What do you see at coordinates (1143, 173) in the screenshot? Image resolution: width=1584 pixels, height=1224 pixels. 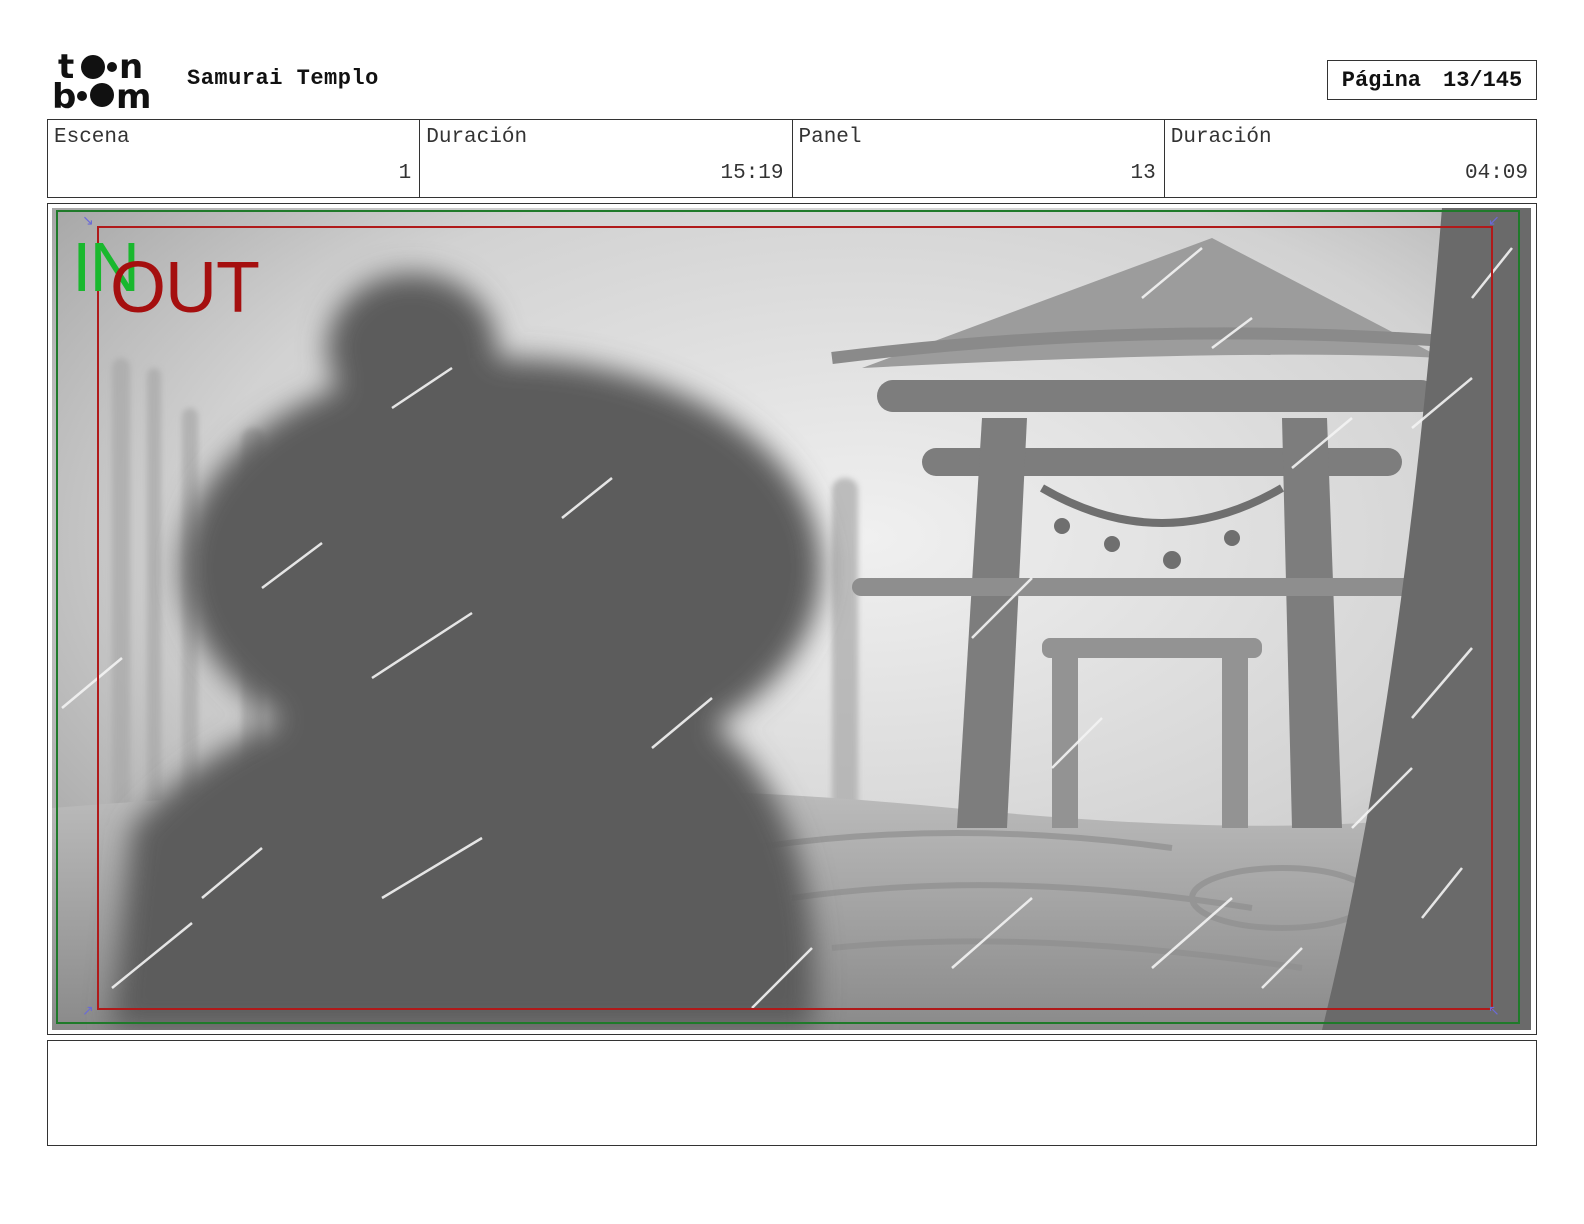 I see `panel-value: 13` at bounding box center [1143, 173].